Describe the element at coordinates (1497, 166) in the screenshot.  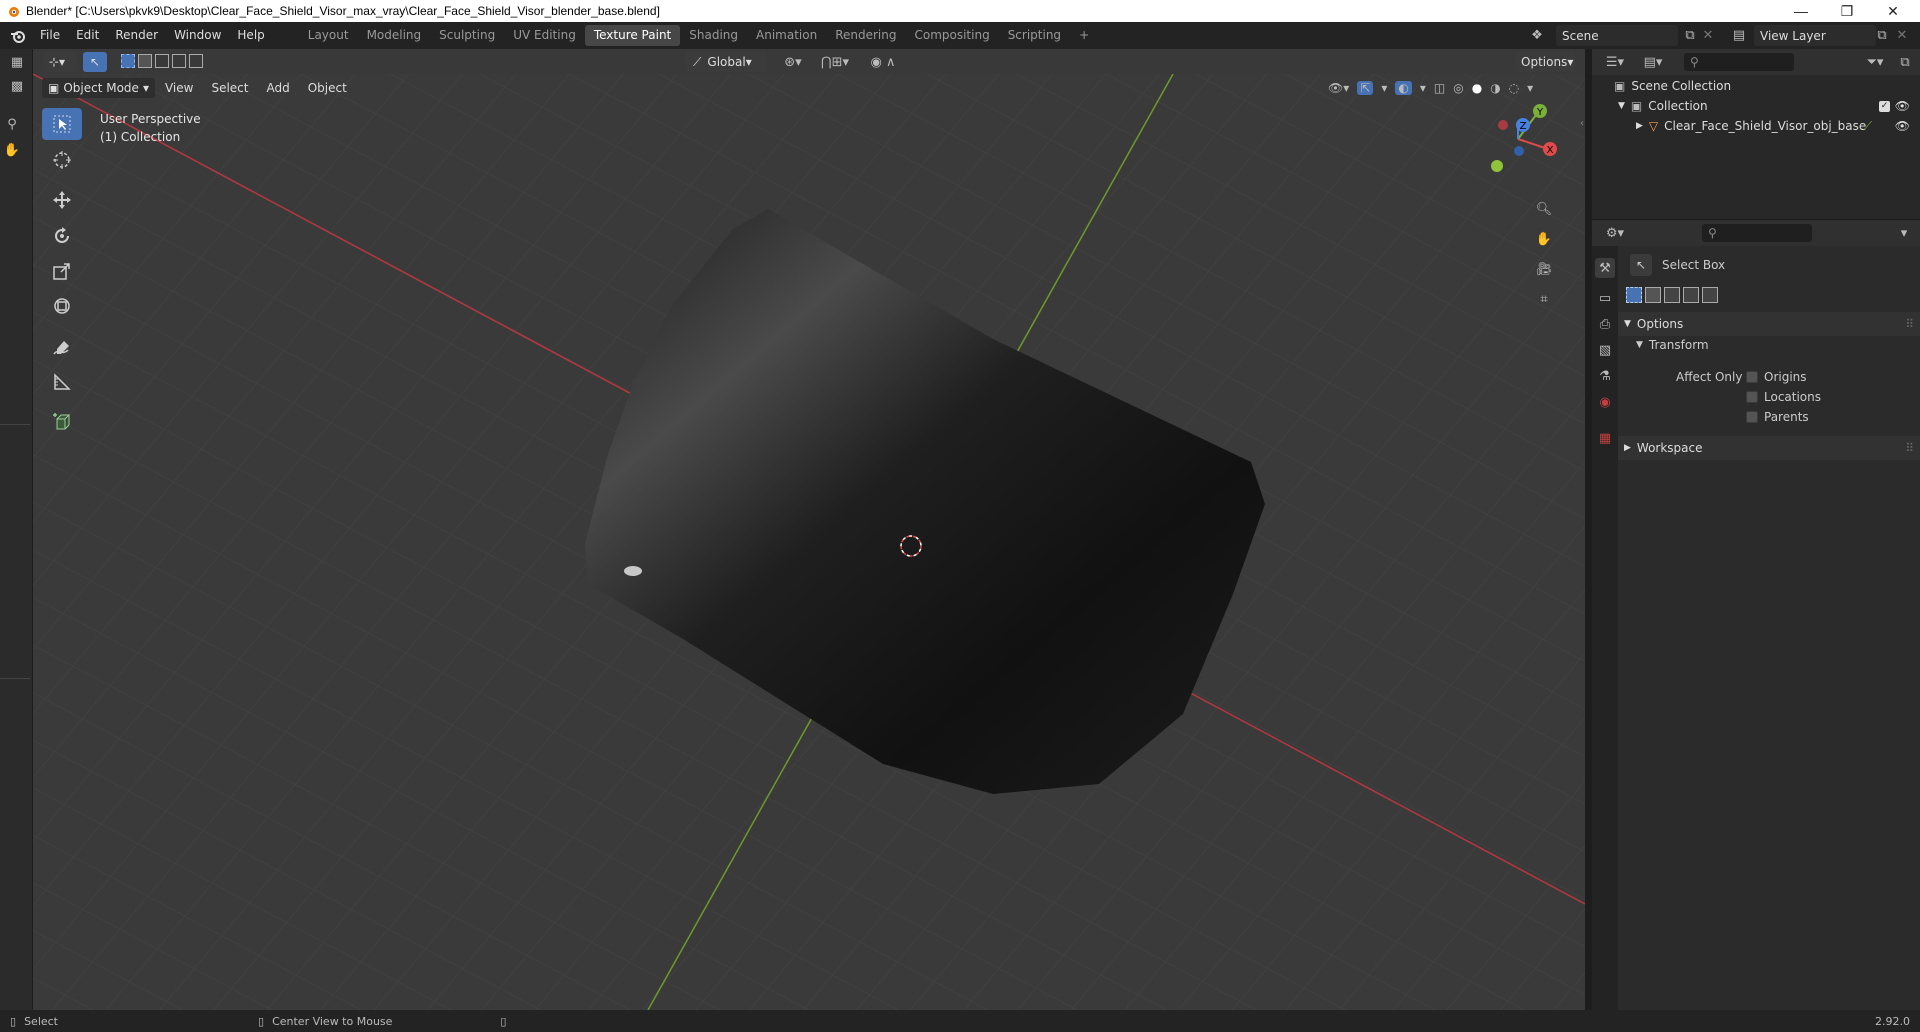
I see `gizmo-neg-y-icon` at that location.